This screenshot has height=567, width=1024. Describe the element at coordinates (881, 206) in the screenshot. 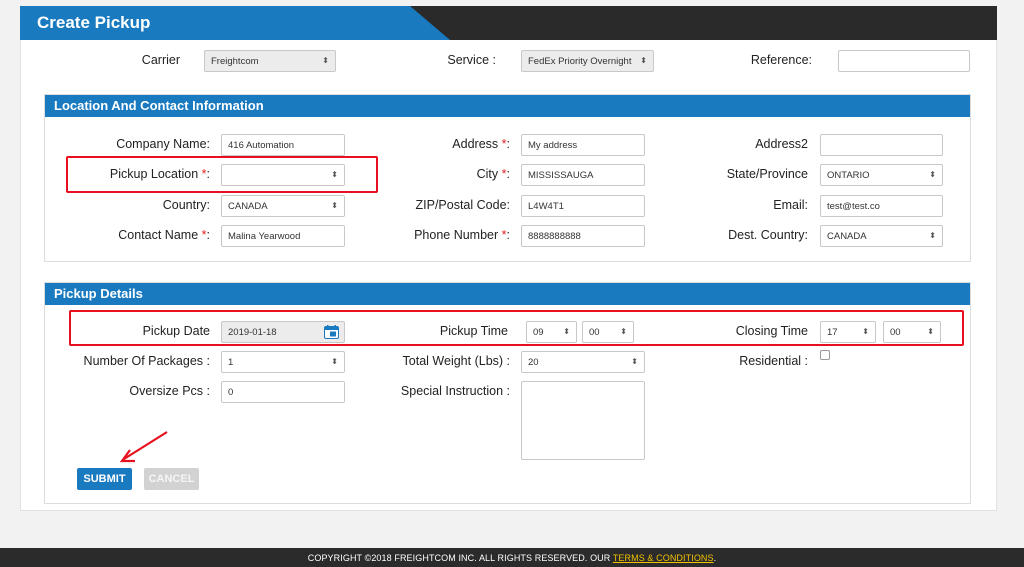

I see `email-input: test@test.co` at that location.